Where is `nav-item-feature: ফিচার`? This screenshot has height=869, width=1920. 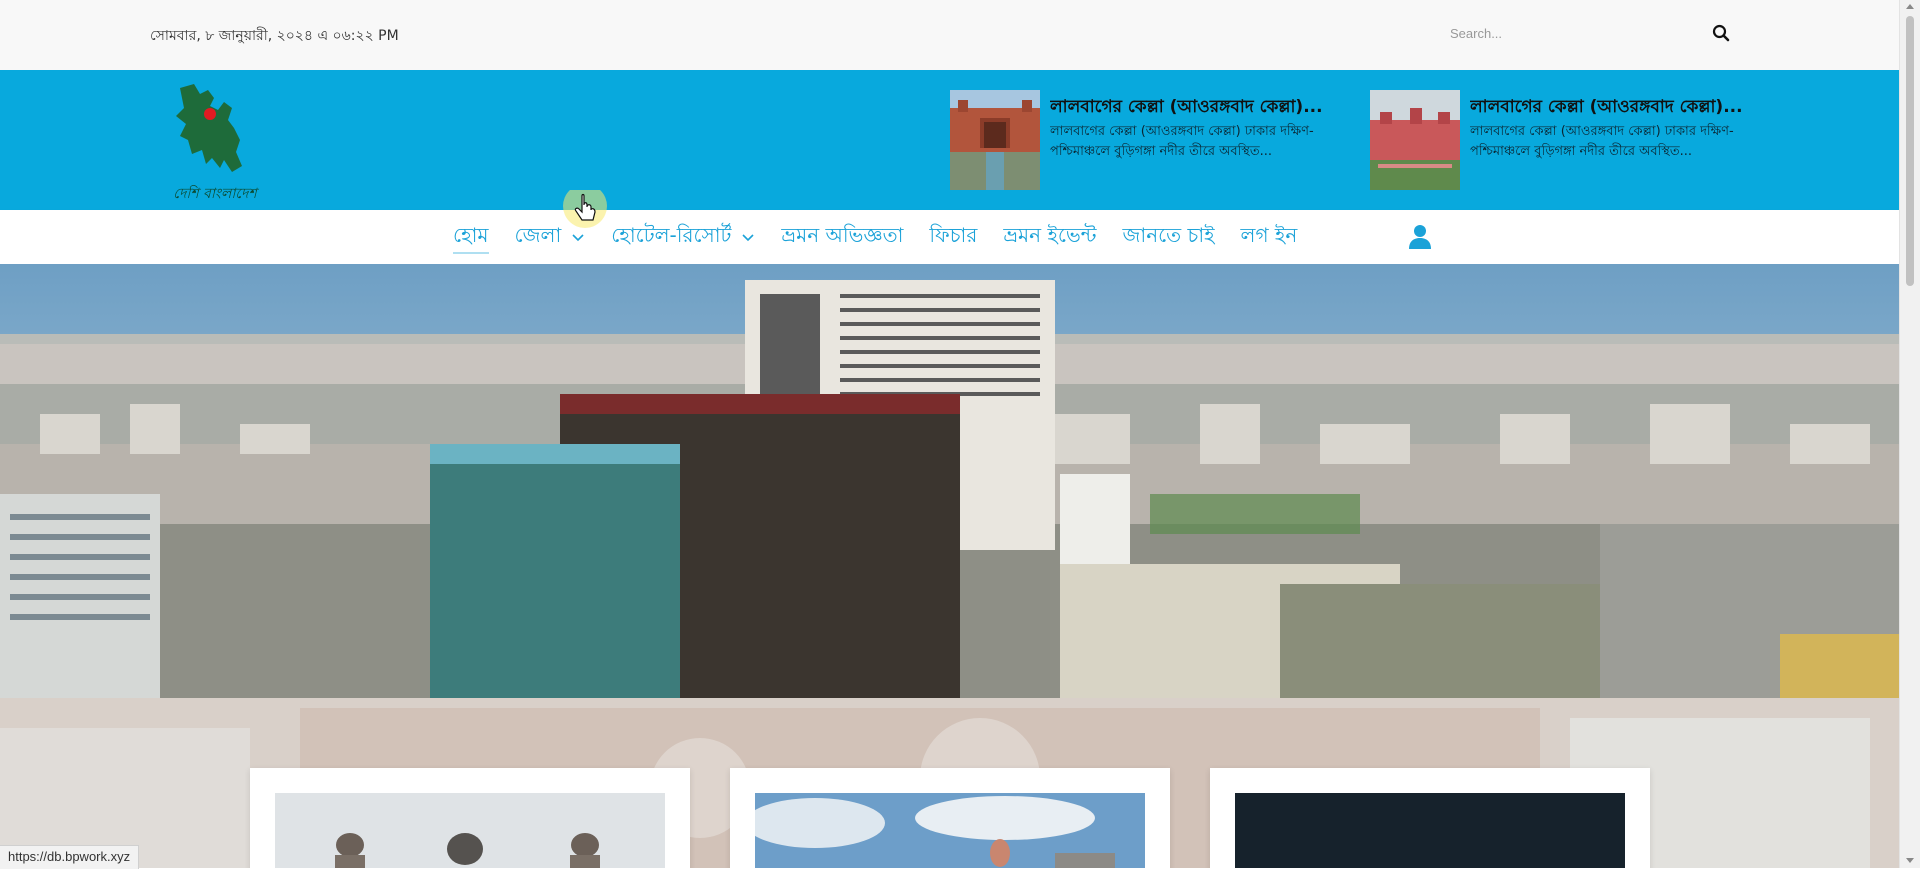
nav-item-feature: ফিচার is located at coordinates (953, 237).